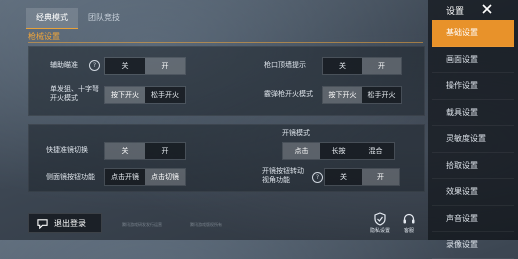  I want to click on scope-mode-tap: 点击, so click(301, 151).